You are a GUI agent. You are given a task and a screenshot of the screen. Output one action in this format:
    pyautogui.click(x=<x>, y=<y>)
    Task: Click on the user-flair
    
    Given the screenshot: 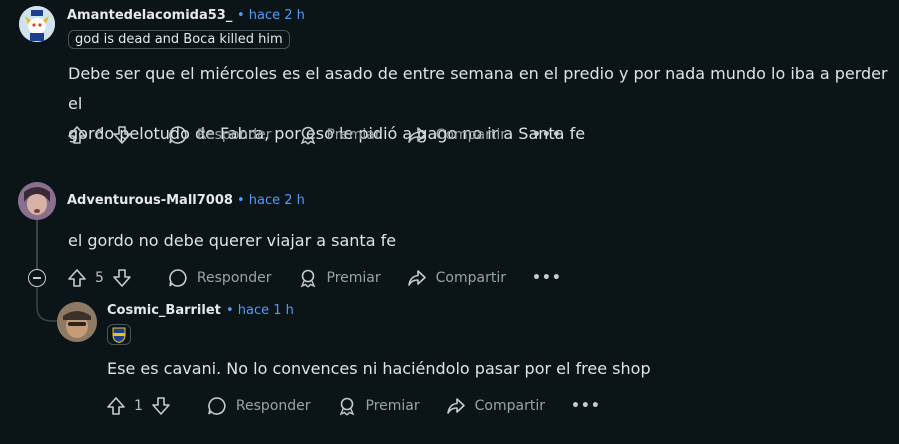 What is the action you would take?
    pyautogui.click(x=119, y=334)
    